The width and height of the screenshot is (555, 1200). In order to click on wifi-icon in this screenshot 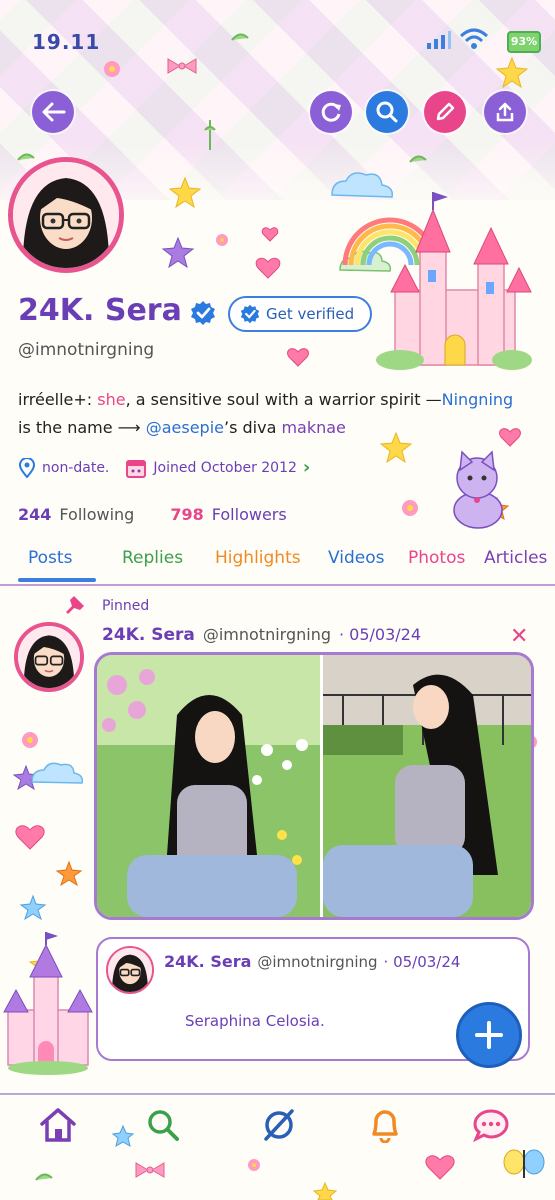, I will do `click(474, 38)`.